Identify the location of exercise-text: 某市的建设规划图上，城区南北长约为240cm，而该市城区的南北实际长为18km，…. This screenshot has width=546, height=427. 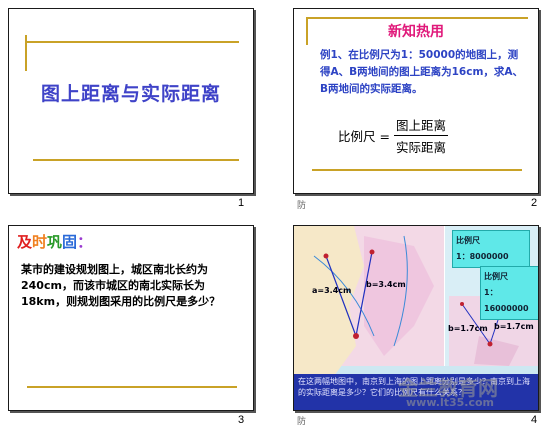
(121, 285).